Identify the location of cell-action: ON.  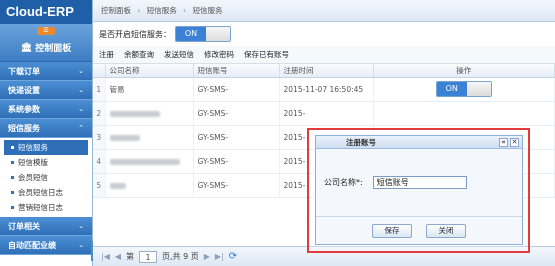
(464, 89).